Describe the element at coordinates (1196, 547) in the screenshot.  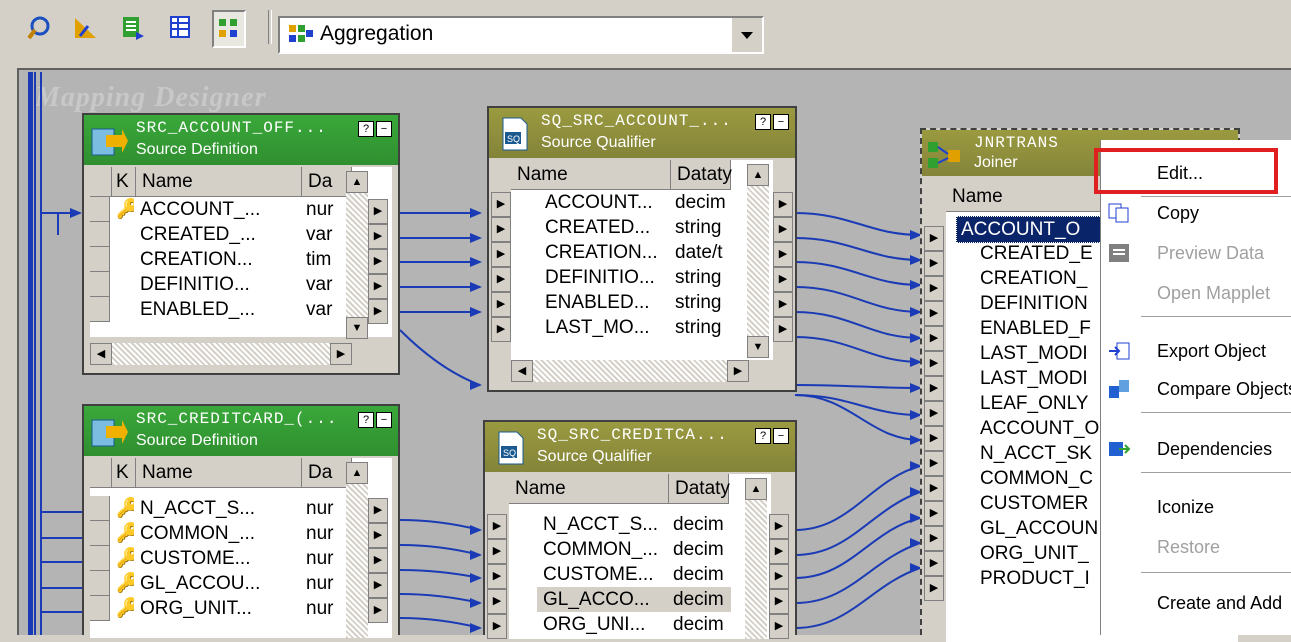
I see `menu-item-restore: Restore` at that location.